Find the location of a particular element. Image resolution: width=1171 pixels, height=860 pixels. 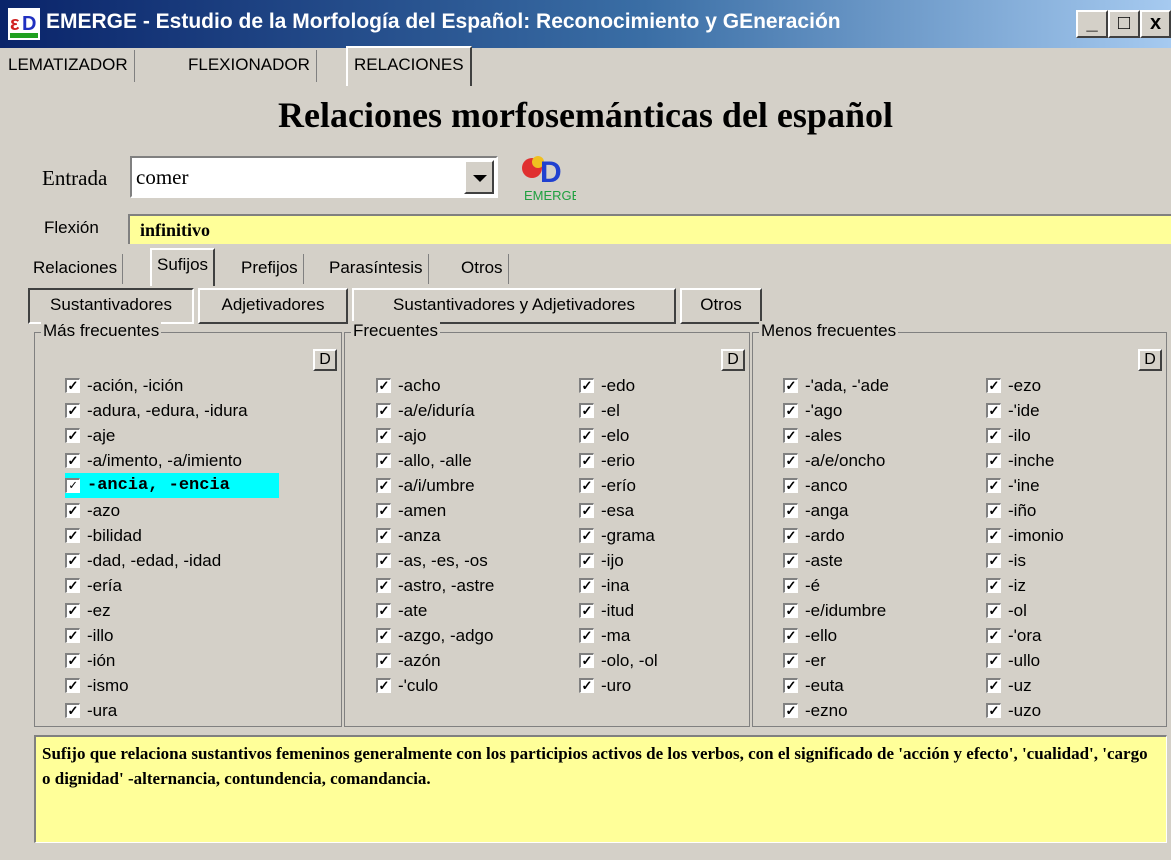

subtab-parasintesis: Parasíntesis is located at coordinates (376, 269).